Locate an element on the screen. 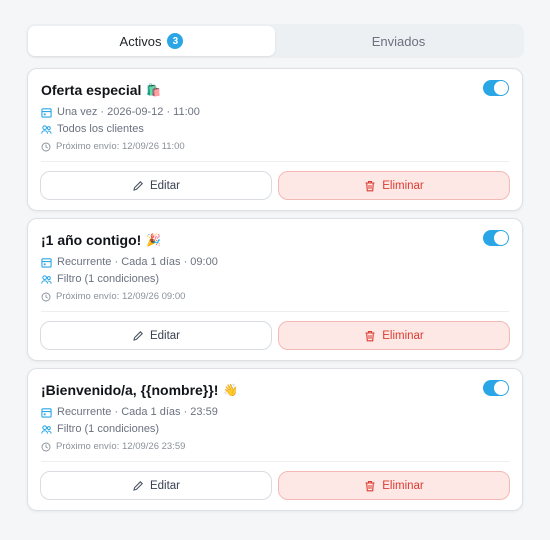  message-next-send-text: Próximo envío: 12/09/26 11:00 is located at coordinates (120, 146).